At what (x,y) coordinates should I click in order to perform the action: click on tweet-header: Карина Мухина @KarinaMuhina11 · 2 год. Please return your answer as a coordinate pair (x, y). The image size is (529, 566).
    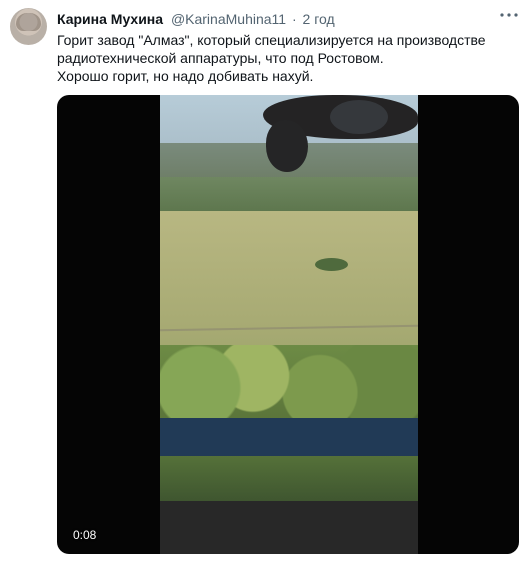
    Looking at the image, I should click on (196, 19).